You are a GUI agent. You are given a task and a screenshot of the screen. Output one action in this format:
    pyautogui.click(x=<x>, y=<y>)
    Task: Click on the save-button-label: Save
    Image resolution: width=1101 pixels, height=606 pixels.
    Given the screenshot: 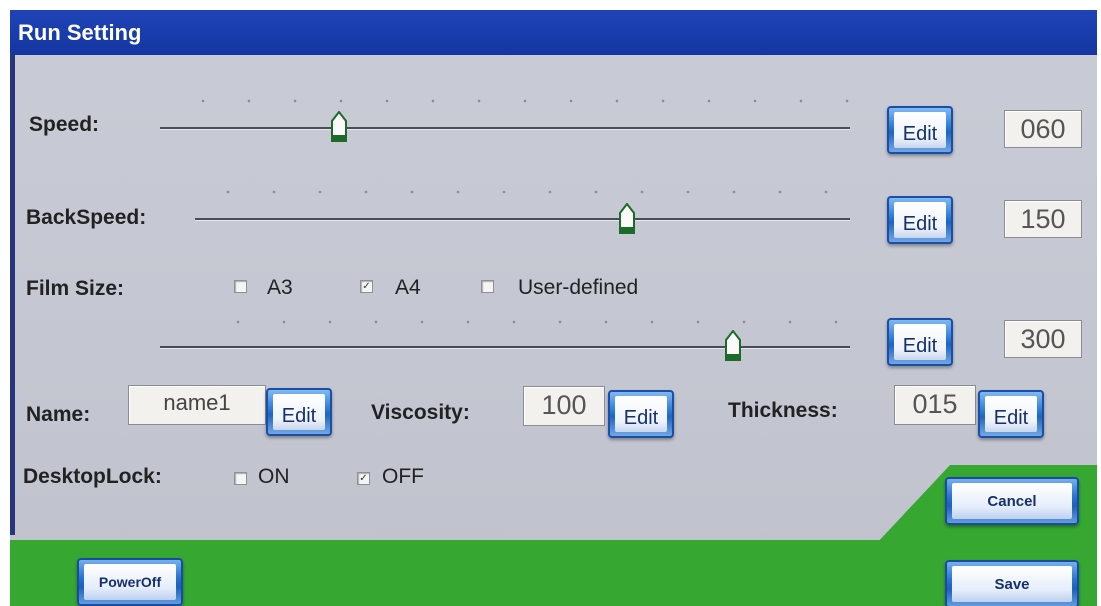 What is the action you would take?
    pyautogui.click(x=1012, y=584)
    